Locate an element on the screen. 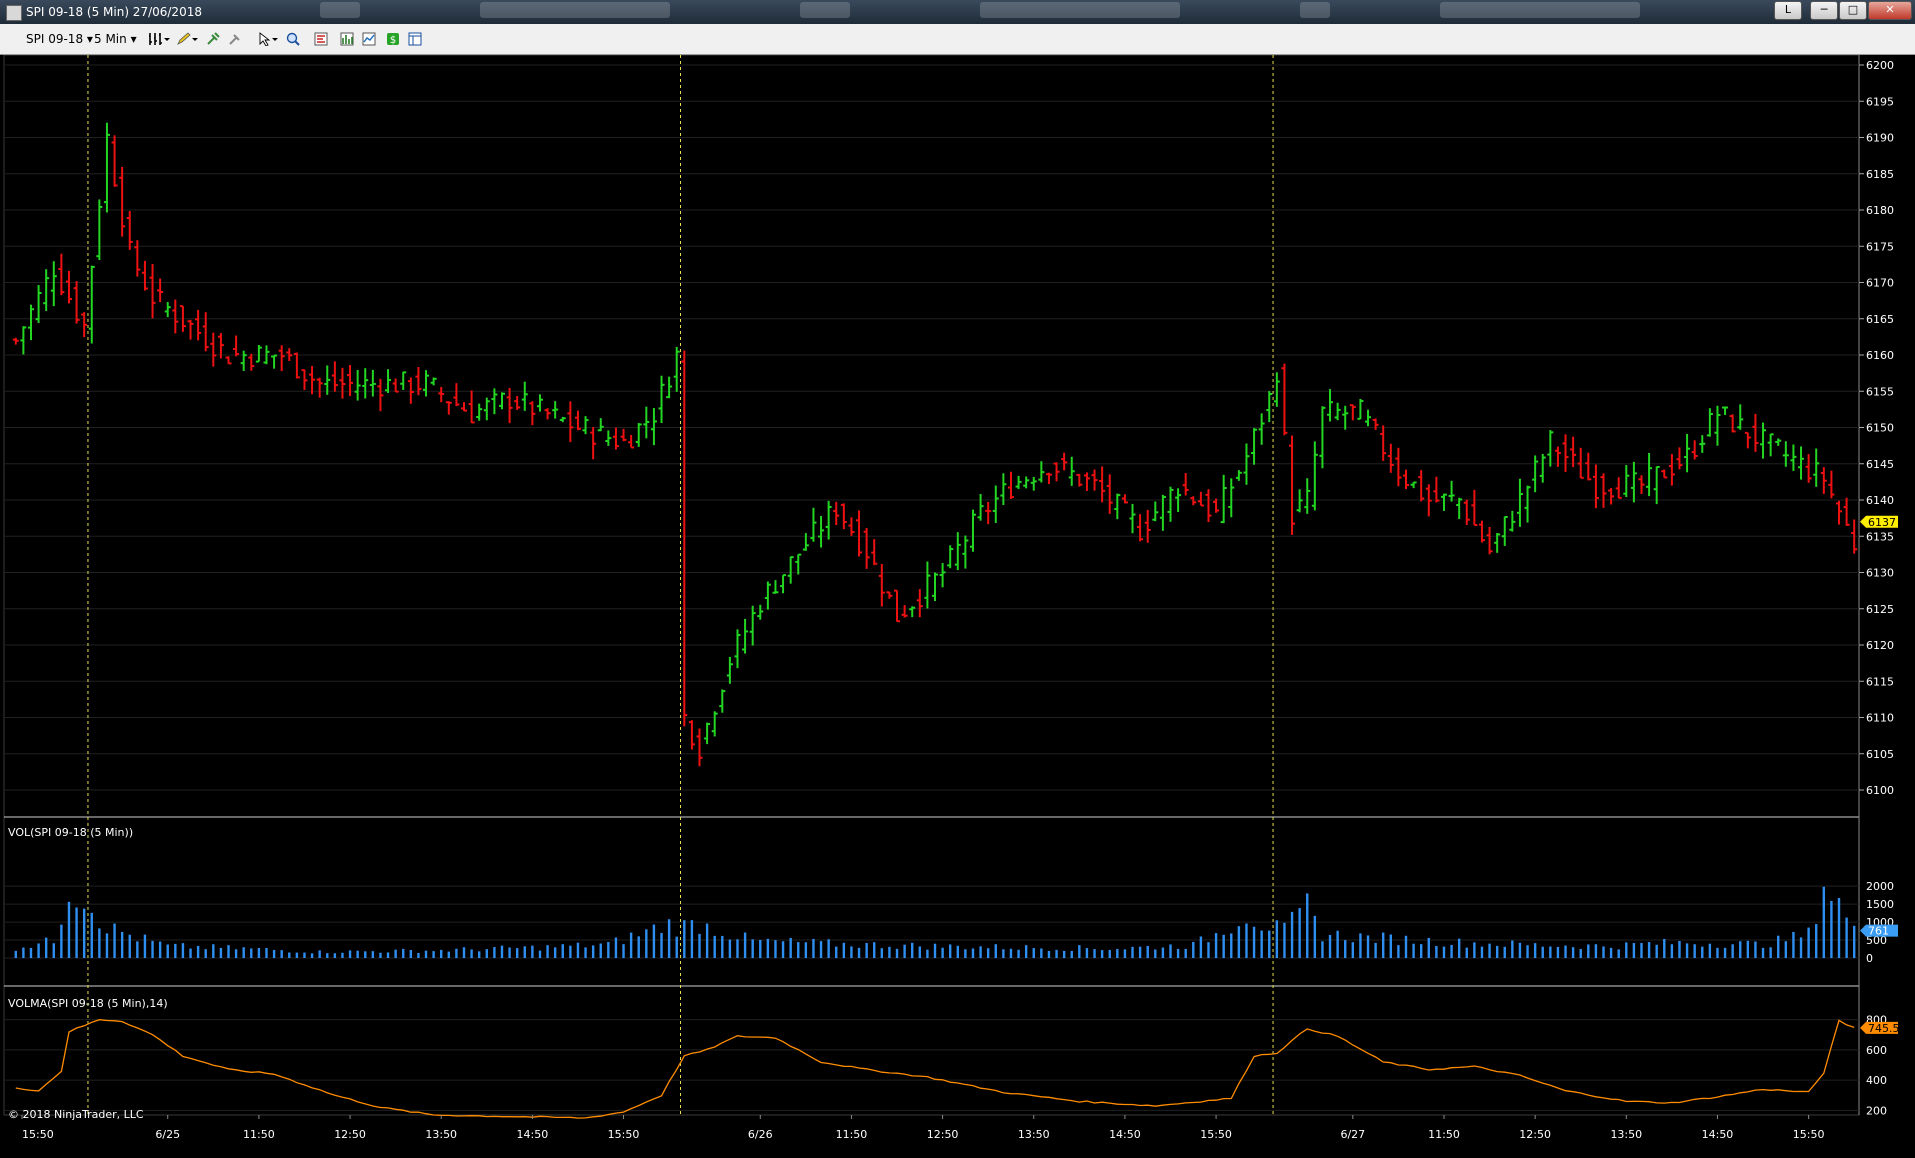 The image size is (1915, 1158). template-icon is located at coordinates (415, 39).